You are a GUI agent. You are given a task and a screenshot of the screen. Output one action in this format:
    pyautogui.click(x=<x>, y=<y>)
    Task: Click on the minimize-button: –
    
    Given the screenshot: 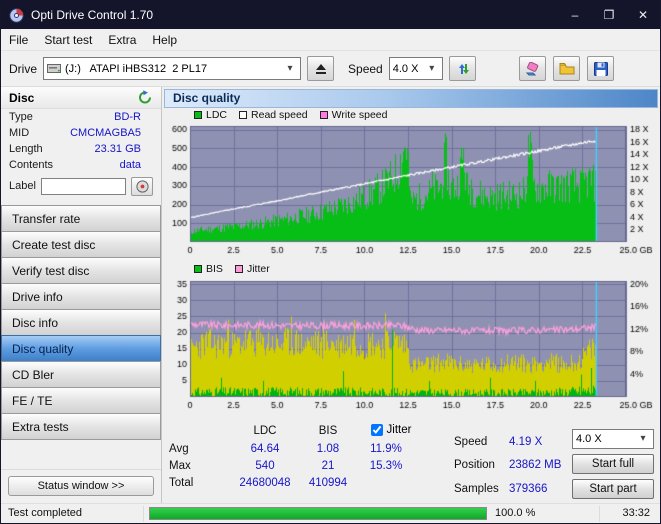 What is the action you would take?
    pyautogui.click(x=575, y=15)
    